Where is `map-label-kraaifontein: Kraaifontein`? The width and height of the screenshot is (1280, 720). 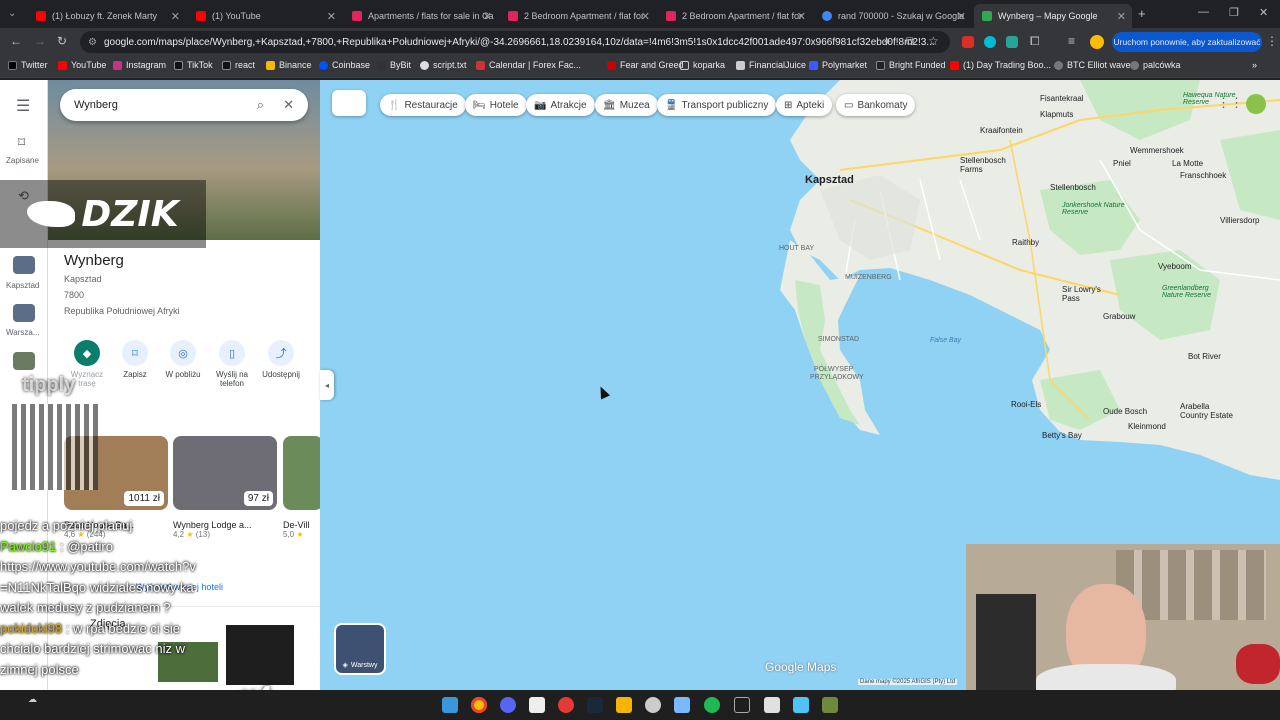
map-label-kraaifontein: Kraaifontein is located at coordinates (1001, 130).